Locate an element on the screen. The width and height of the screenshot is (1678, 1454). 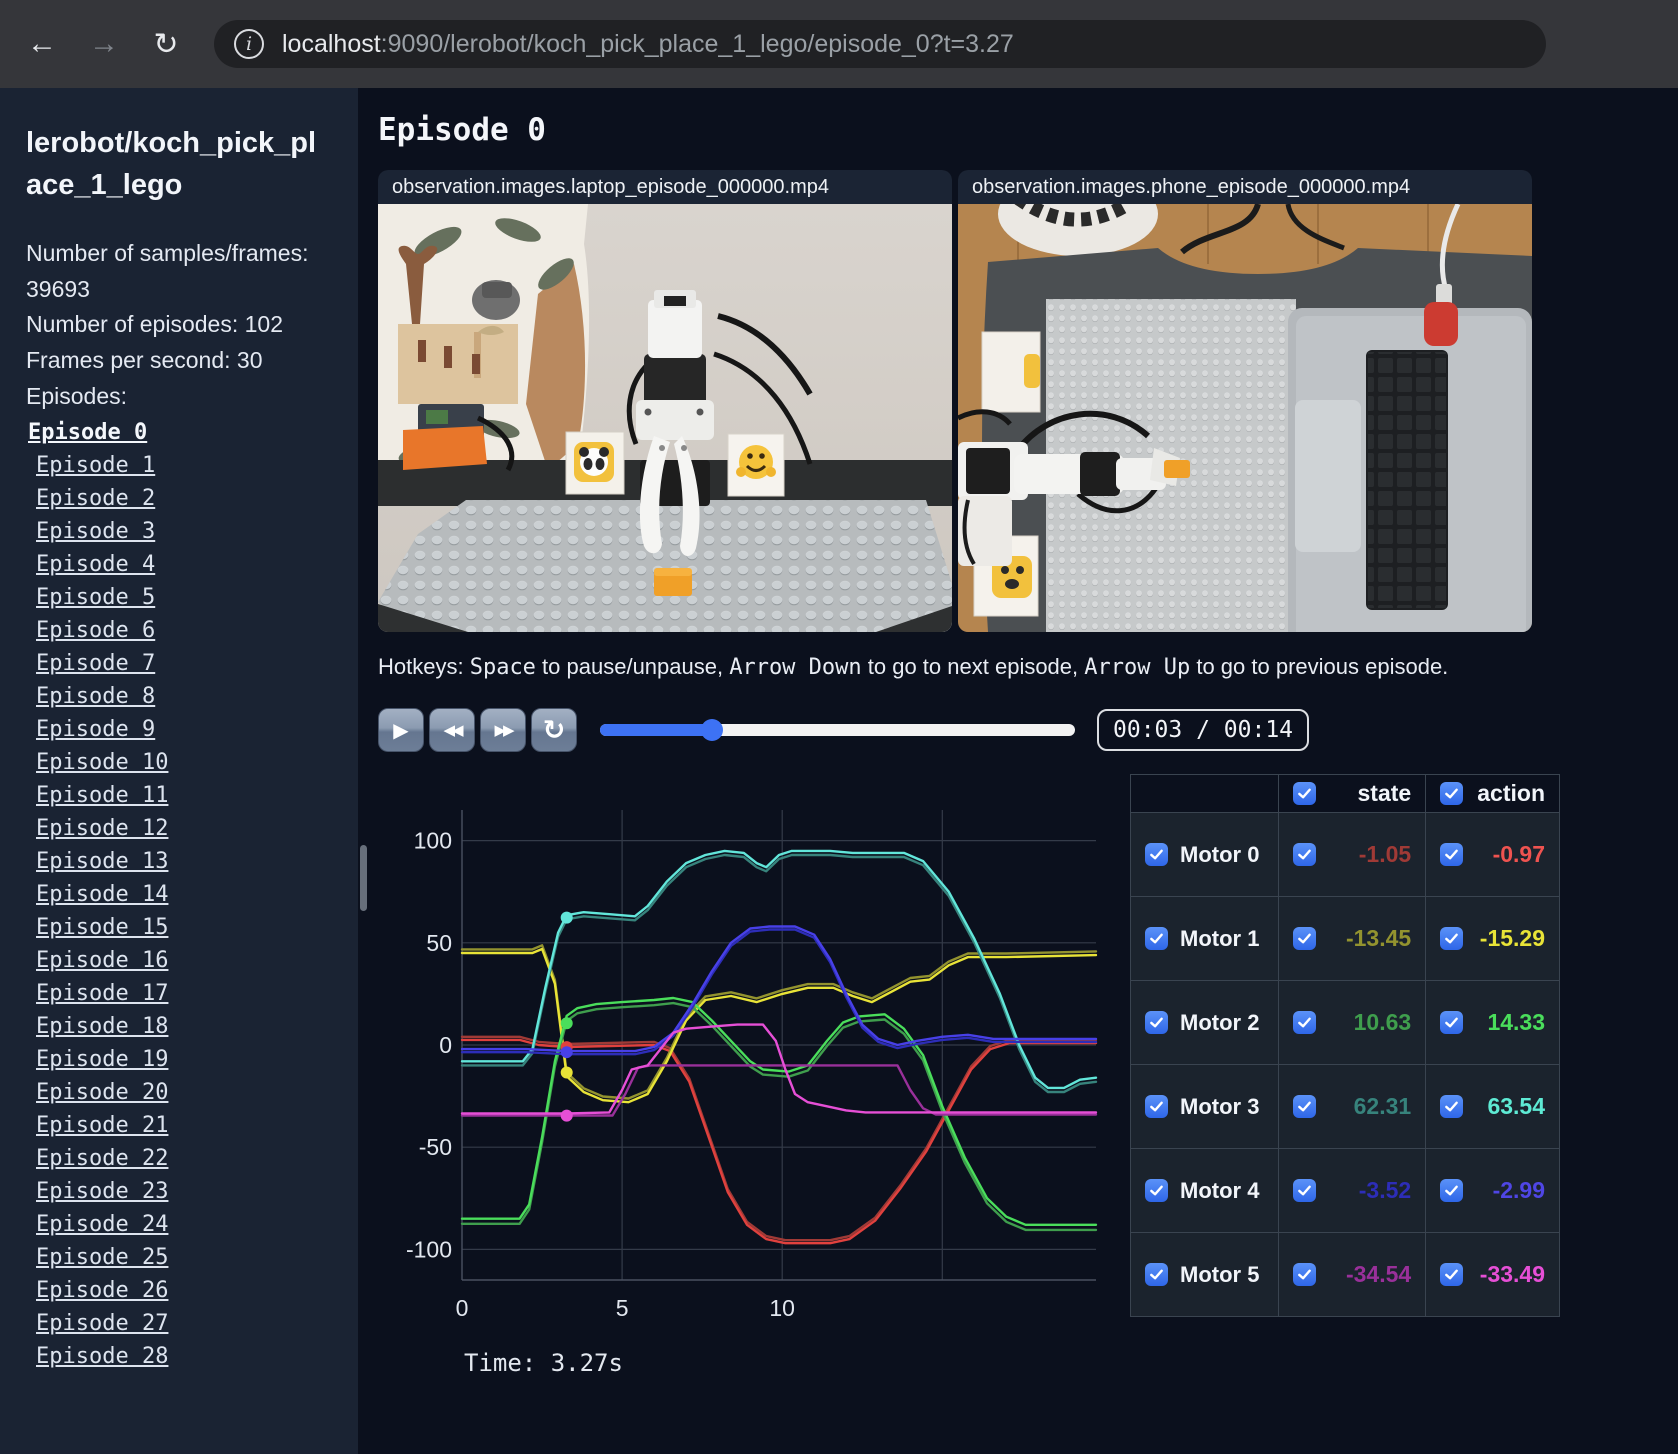
sidebar-episode-link-0: Episode 0 is located at coordinates (180, 432).